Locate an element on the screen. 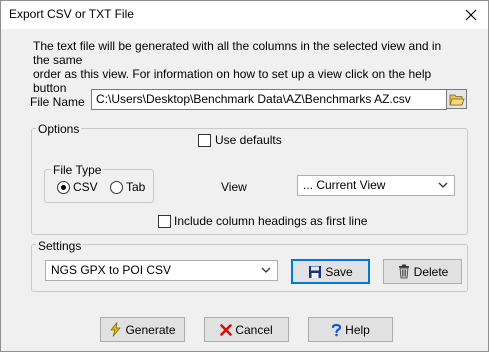 Image resolution: width=489 pixels, height=352 pixels. view-select: ... Current View is located at coordinates (376, 185).